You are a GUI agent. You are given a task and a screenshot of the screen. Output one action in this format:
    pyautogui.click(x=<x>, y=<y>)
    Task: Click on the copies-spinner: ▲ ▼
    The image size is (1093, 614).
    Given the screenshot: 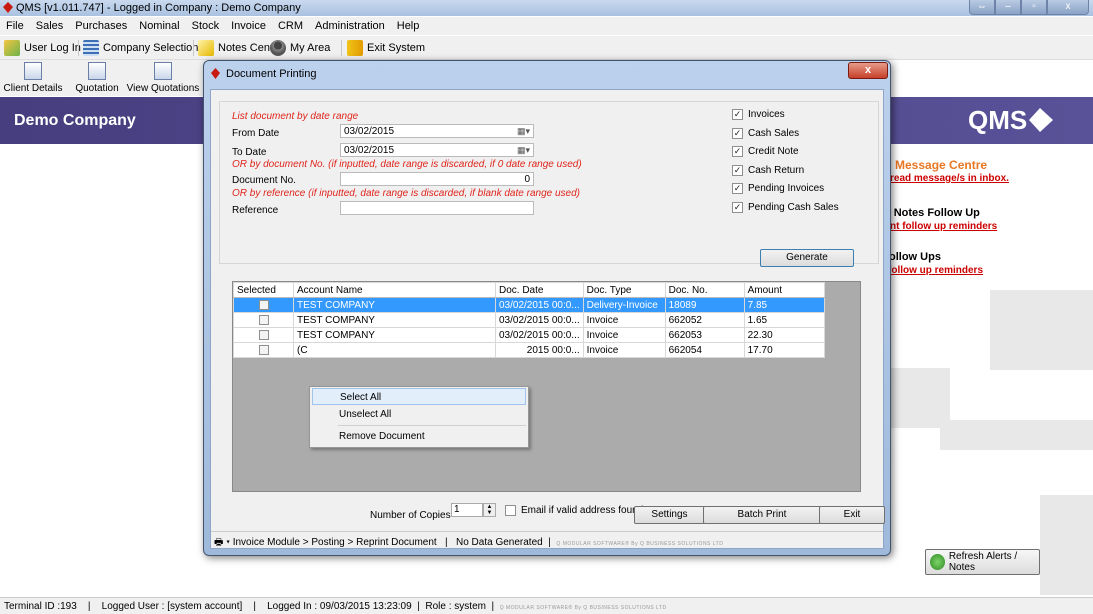 What is the action you would take?
    pyautogui.click(x=489, y=510)
    